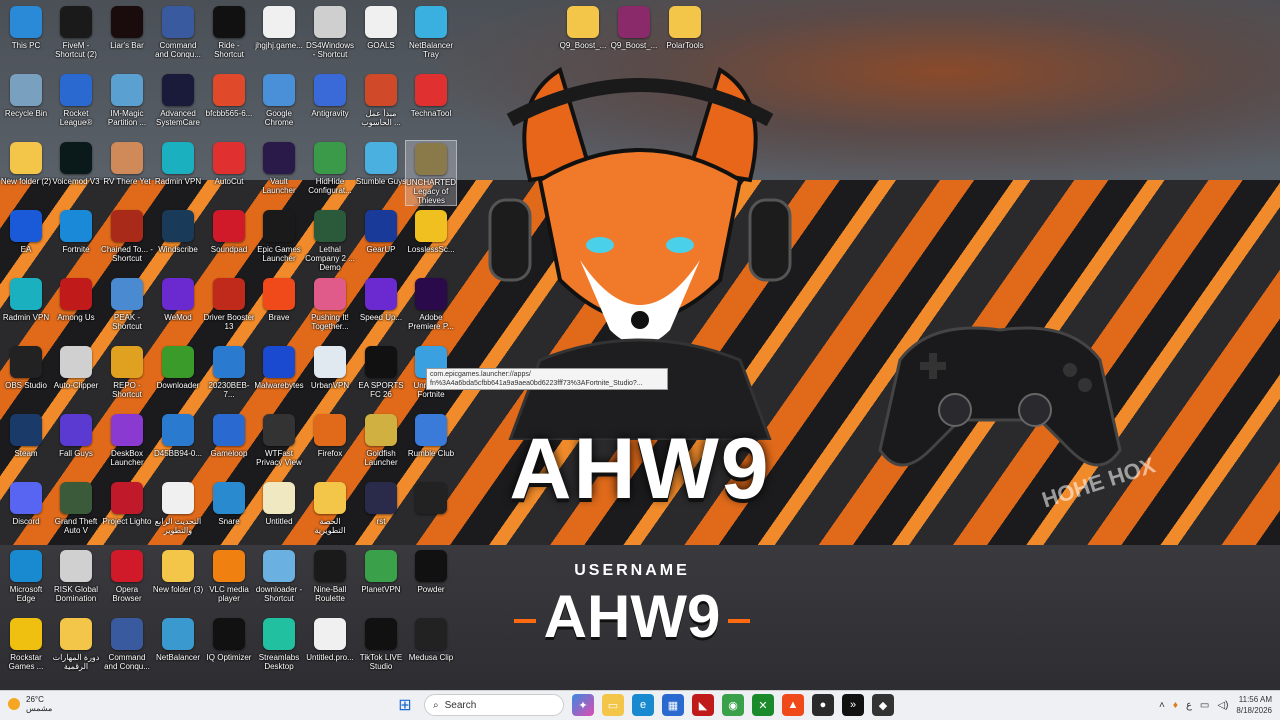 This screenshot has height=720, width=1280. I want to click on desktop-icon: Advanced SystemCare, so click(178, 105).